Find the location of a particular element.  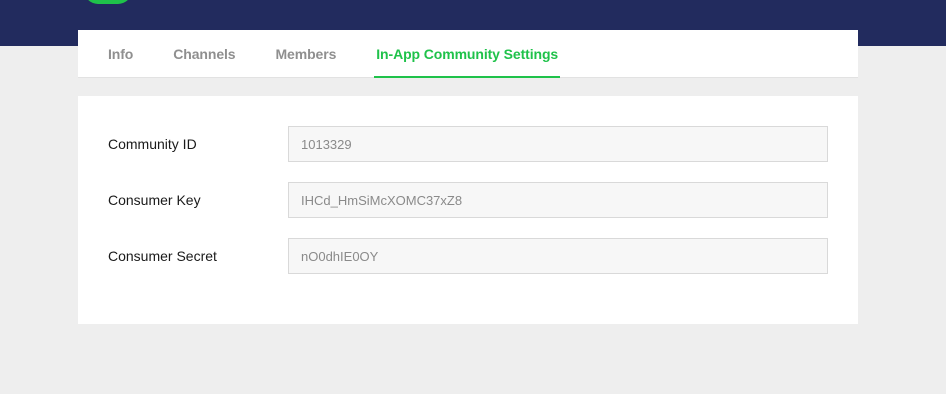

consumer-secret-label: Consumer Secret is located at coordinates (162, 256).